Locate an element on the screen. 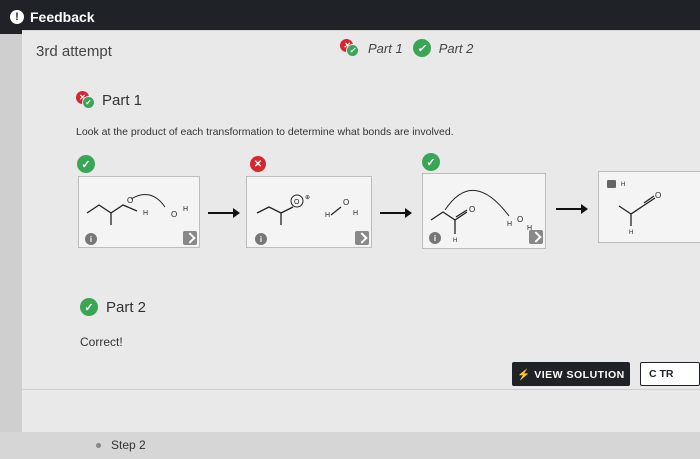 This screenshot has height=459, width=700. part-2-title: Part 2 is located at coordinates (126, 307).